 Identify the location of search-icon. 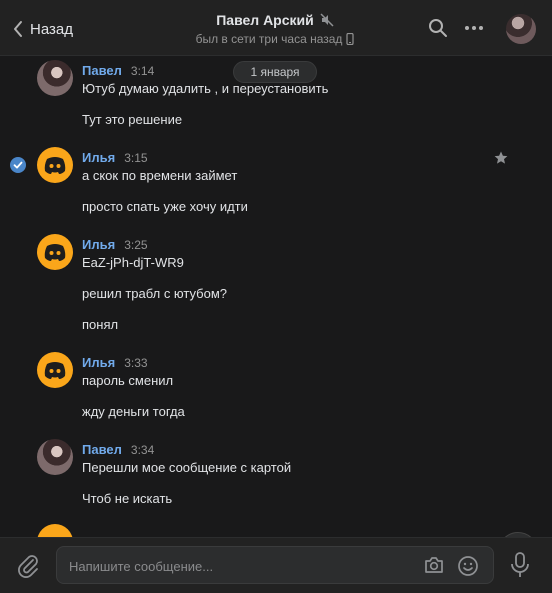
(438, 28).